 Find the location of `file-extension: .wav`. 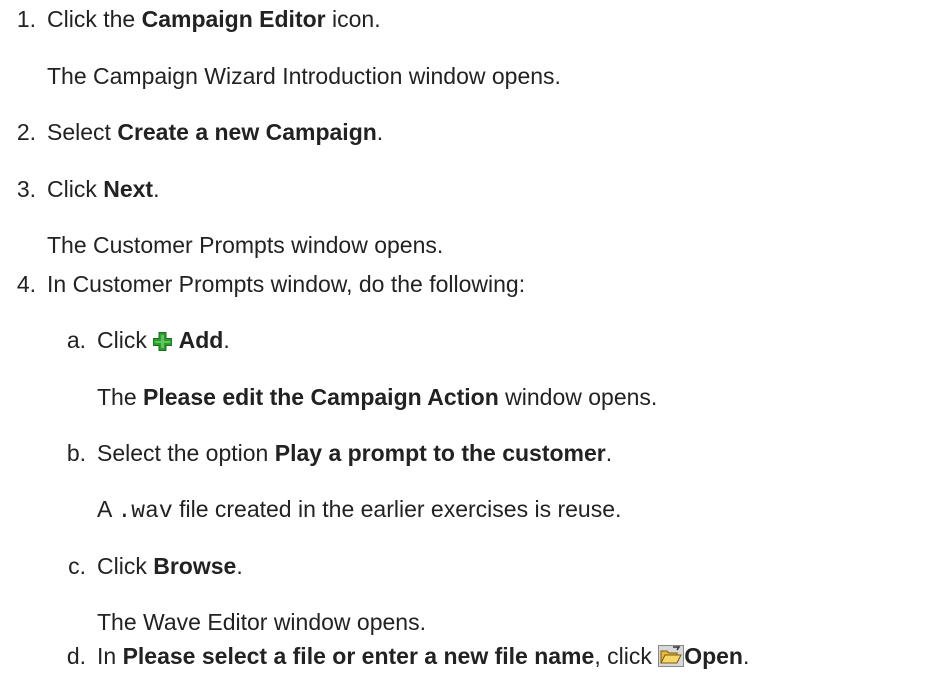

file-extension: .wav is located at coordinates (145, 511).